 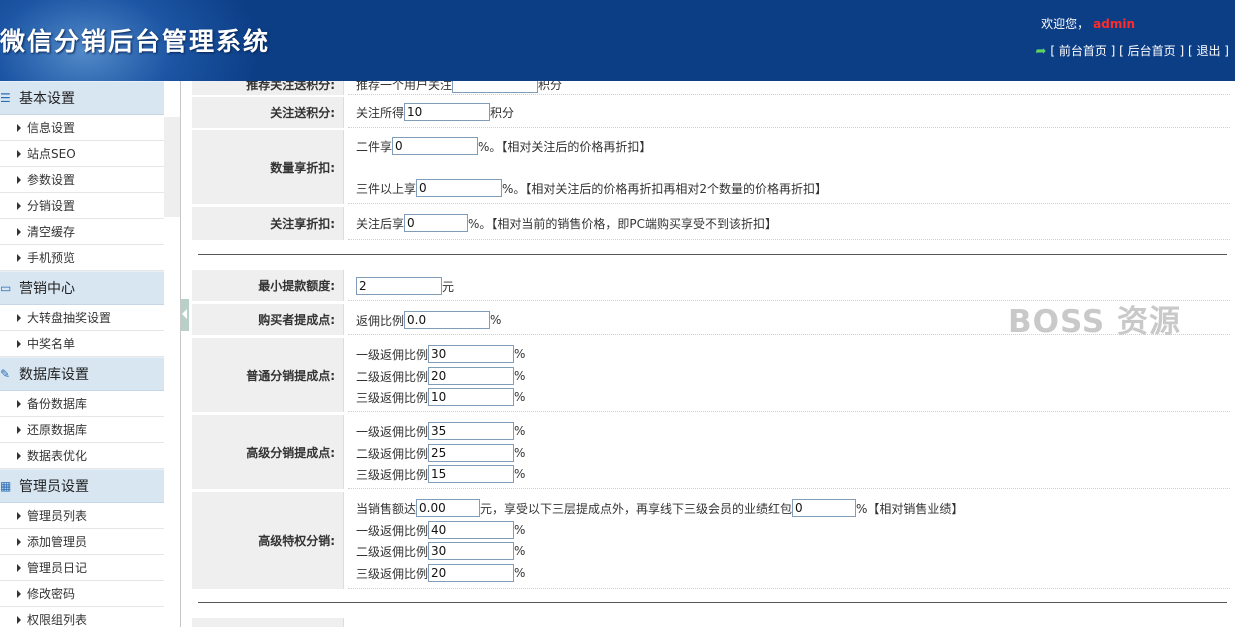 What do you see at coordinates (435, 146) in the screenshot?
I see `two-items-discount-input` at bounding box center [435, 146].